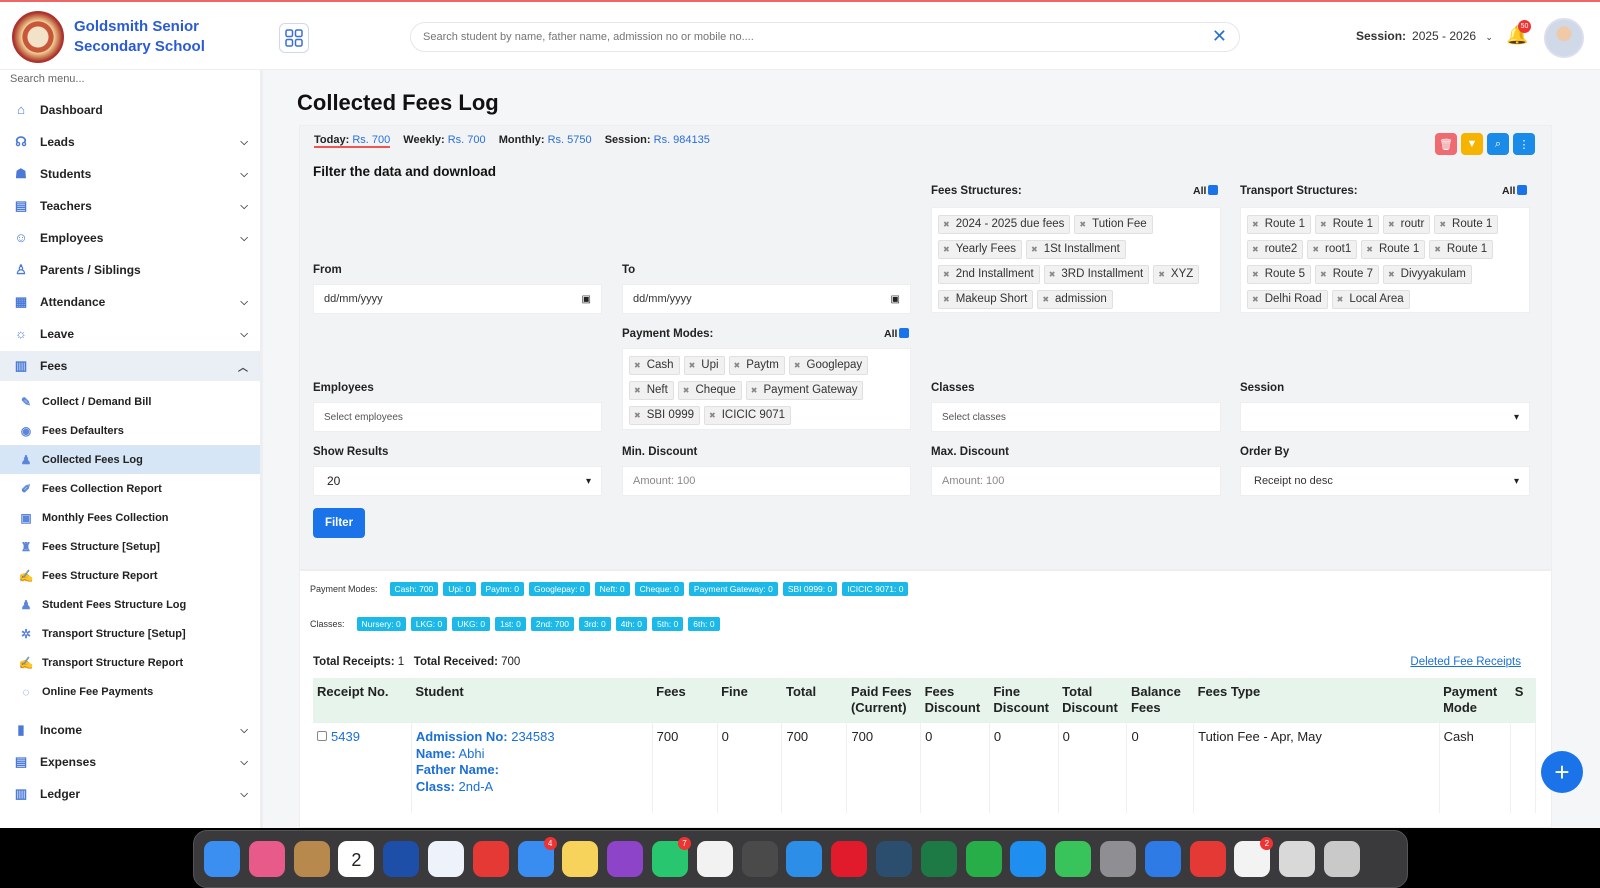  Describe the element at coordinates (804, 390) in the screenshot. I see `selected-tag: ✖ Payment Gateway` at that location.